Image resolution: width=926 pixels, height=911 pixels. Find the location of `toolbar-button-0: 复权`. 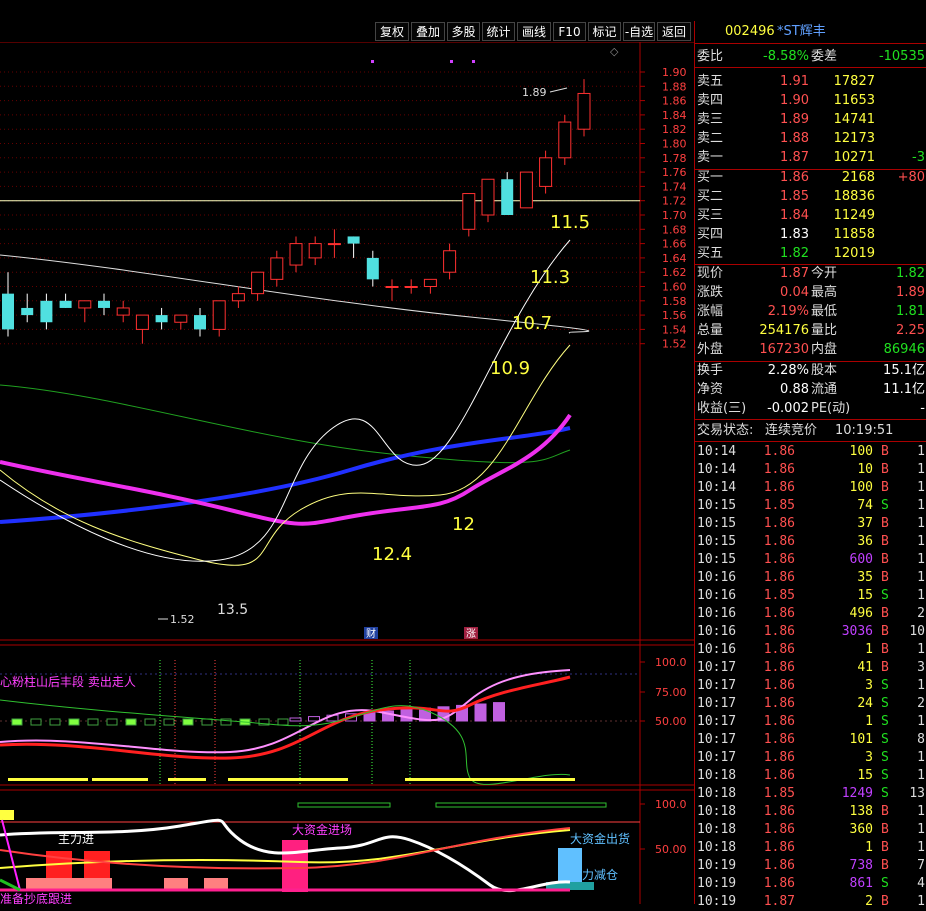

toolbar-button-0: 复权 is located at coordinates (392, 31).